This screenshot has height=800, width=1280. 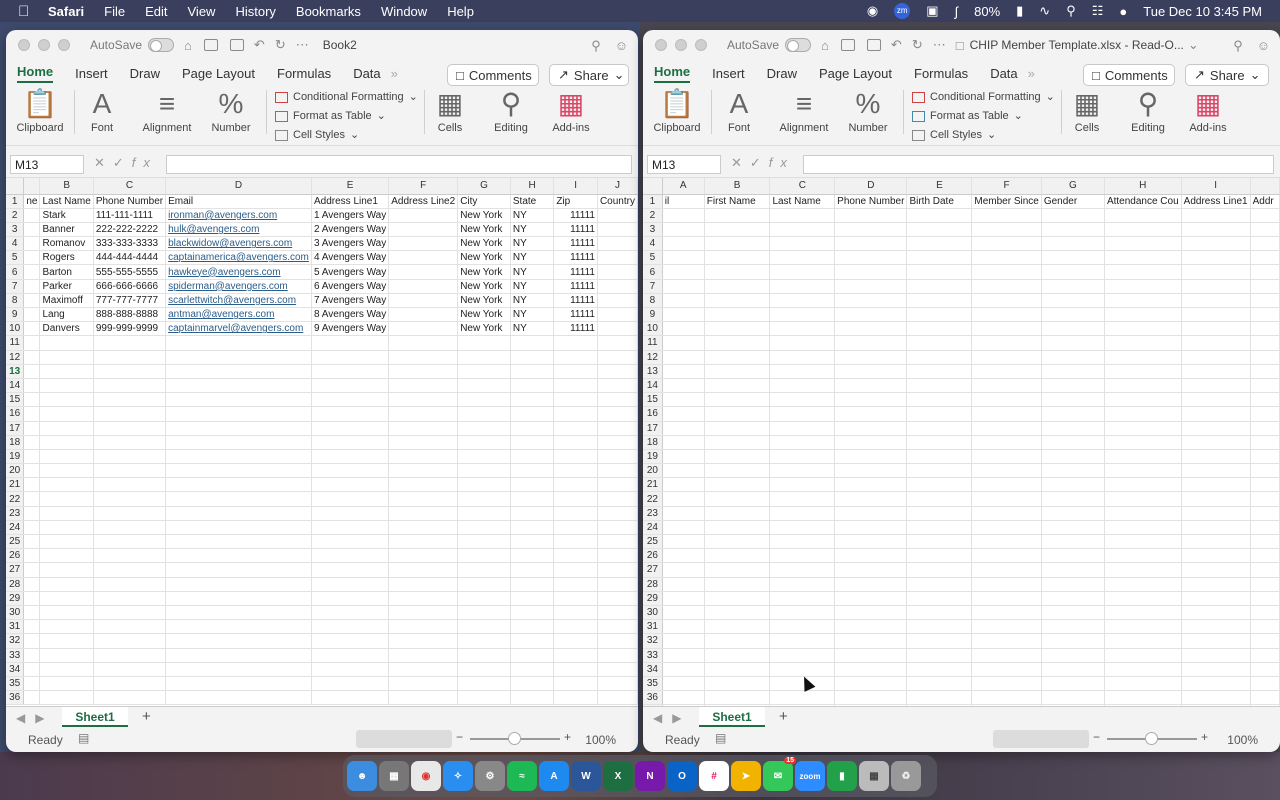 I want to click on sheet-tab-sheet1: Sheet1, so click(x=732, y=717).